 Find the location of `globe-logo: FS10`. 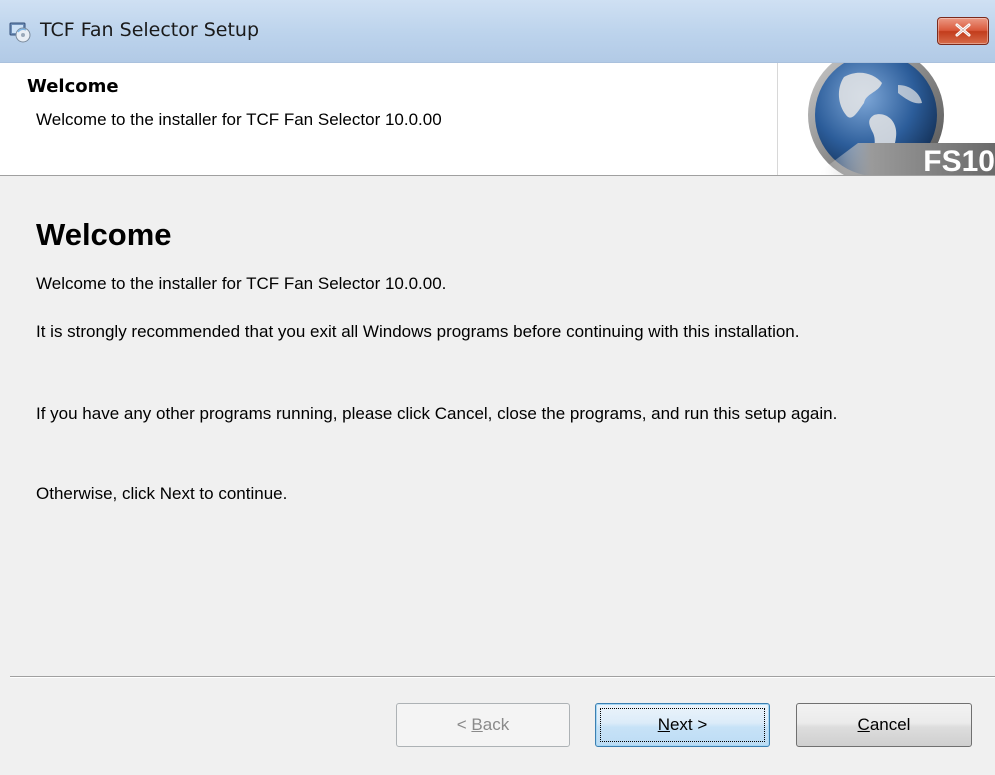

globe-logo: FS10 is located at coordinates (886, 119).